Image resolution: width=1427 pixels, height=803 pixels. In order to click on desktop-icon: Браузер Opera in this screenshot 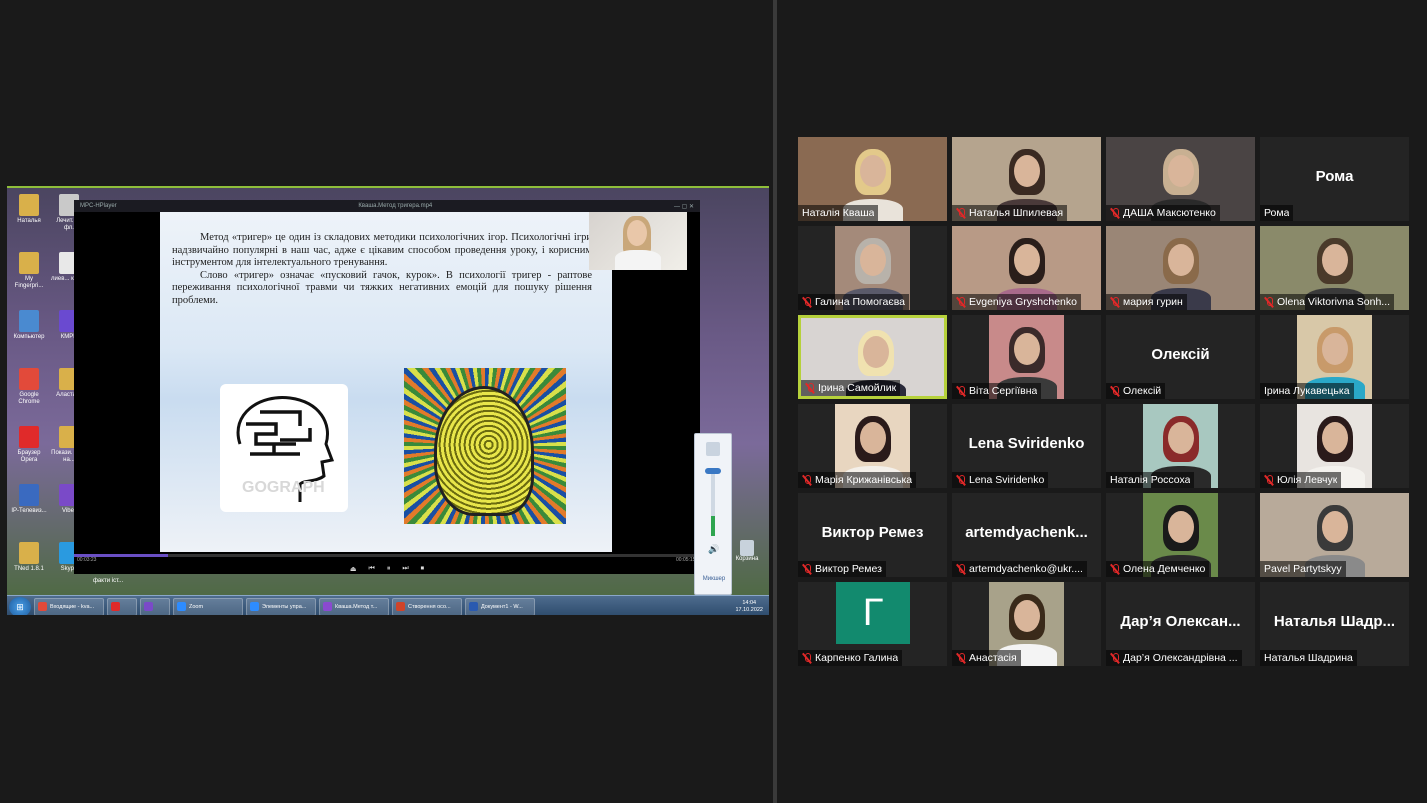, I will do `click(29, 445)`.